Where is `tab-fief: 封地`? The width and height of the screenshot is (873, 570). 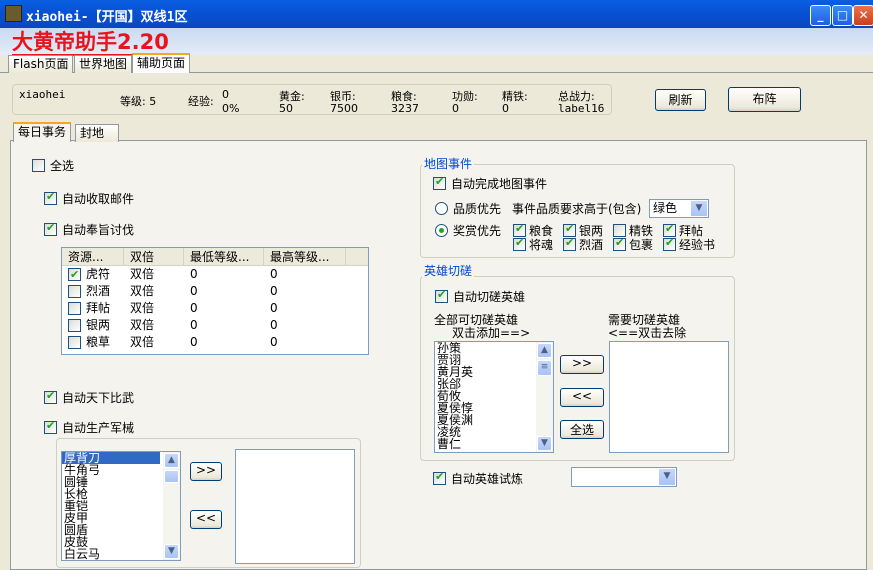 tab-fief: 封地 is located at coordinates (97, 133).